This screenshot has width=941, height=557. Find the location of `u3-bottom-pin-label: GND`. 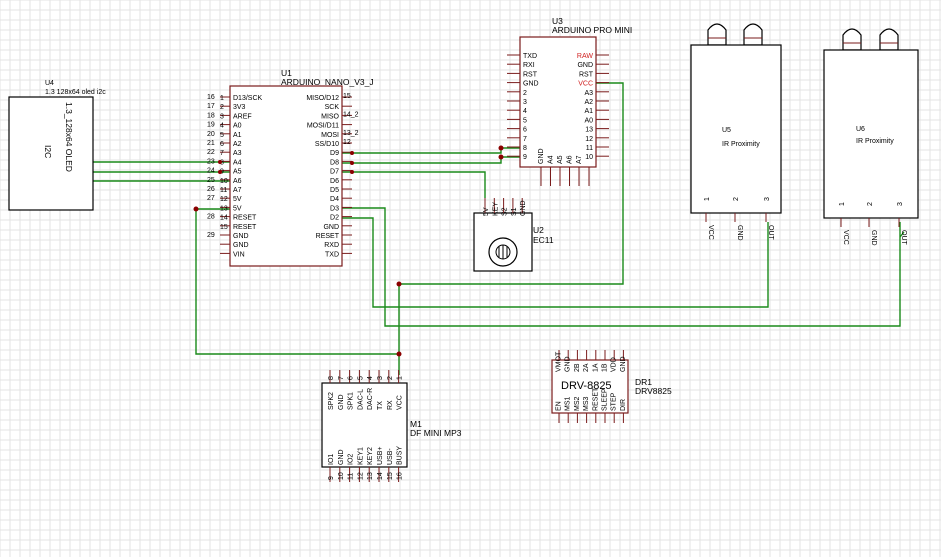

u3-bottom-pin-label: GND is located at coordinates (541, 156).